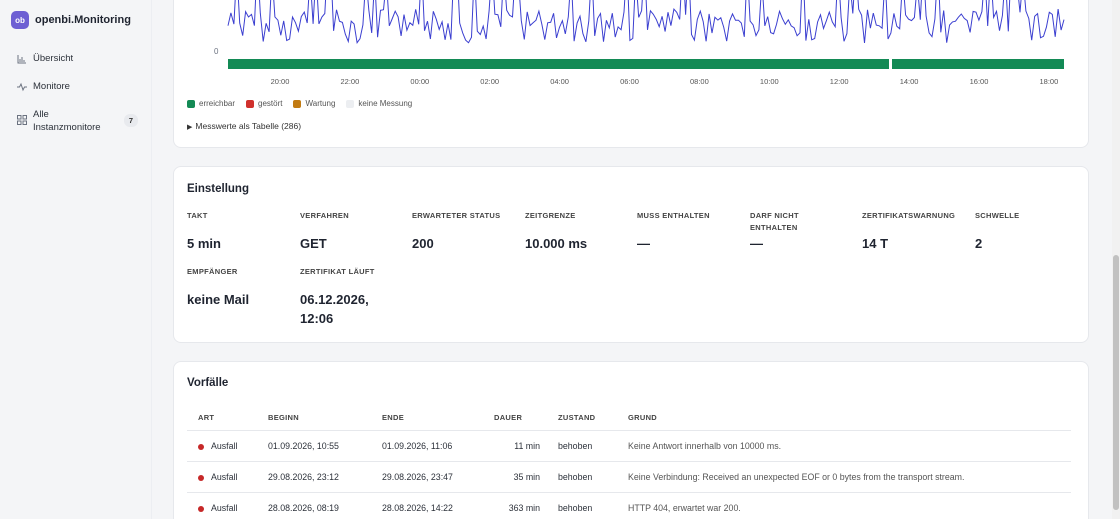 This screenshot has height=519, width=1120. What do you see at coordinates (417, 446) in the screenshot?
I see `cell-ende: 01.09.2026, 11:06` at bounding box center [417, 446].